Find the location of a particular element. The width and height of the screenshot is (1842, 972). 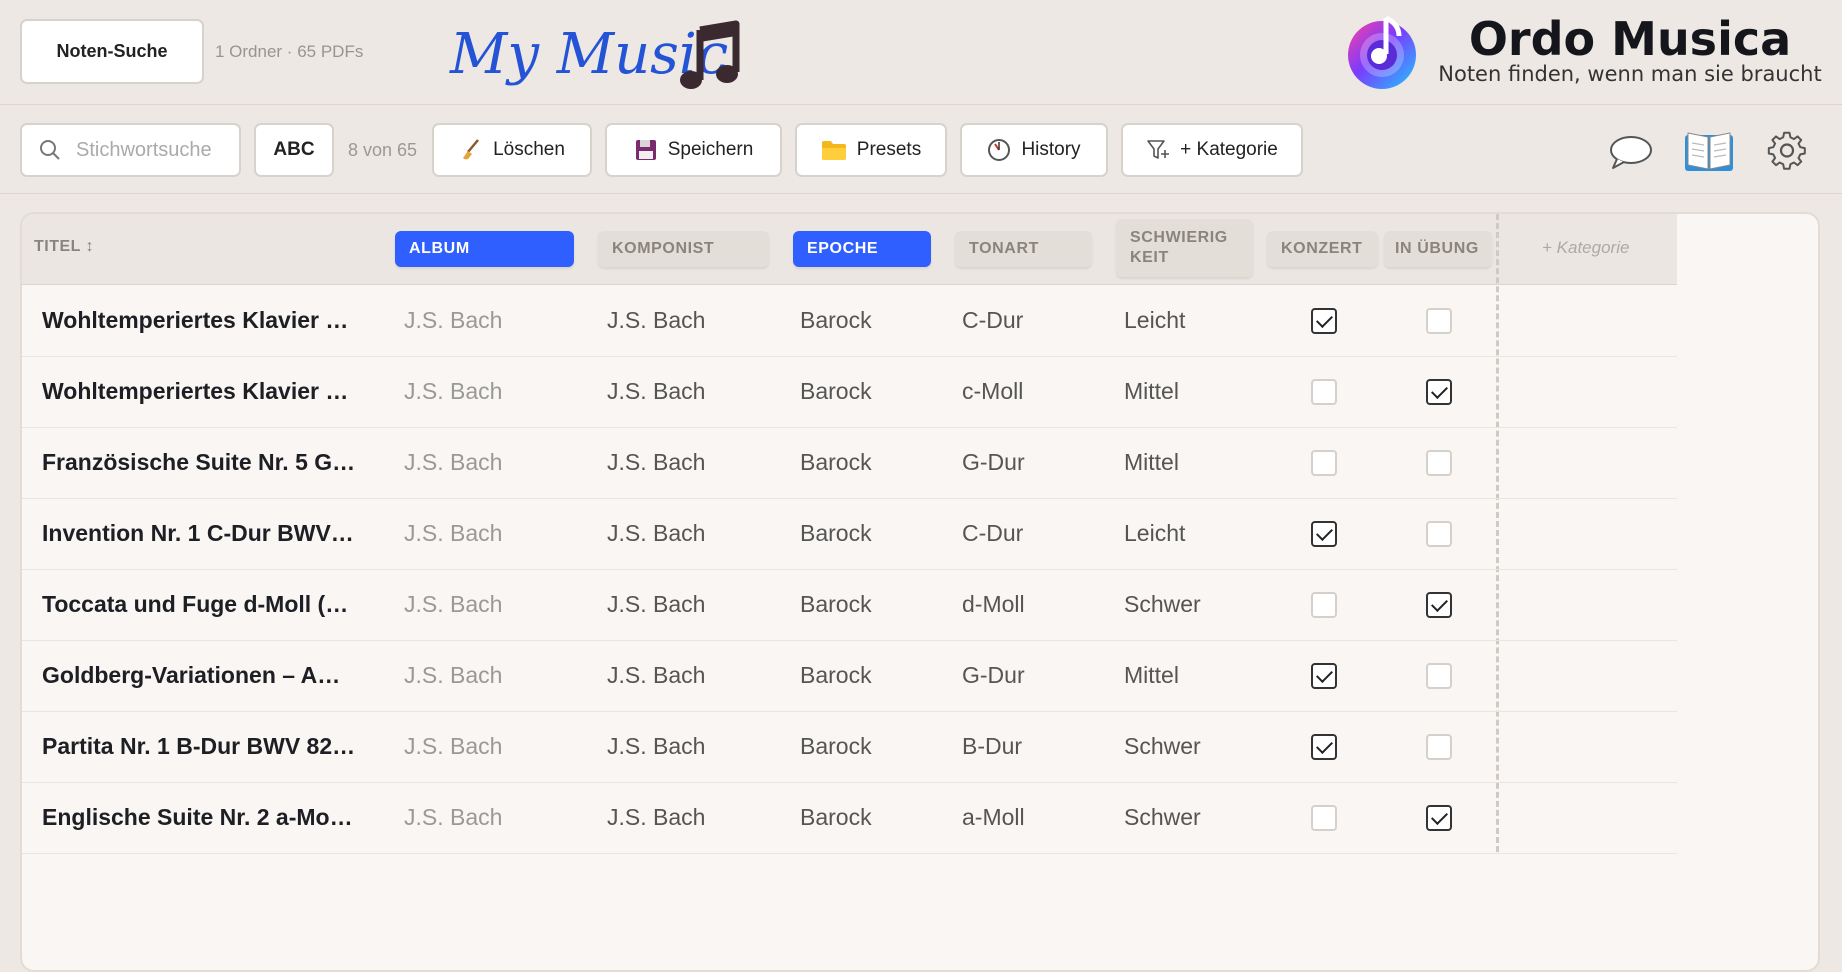

row-tonart-text: G-Dur is located at coordinates (993, 675).